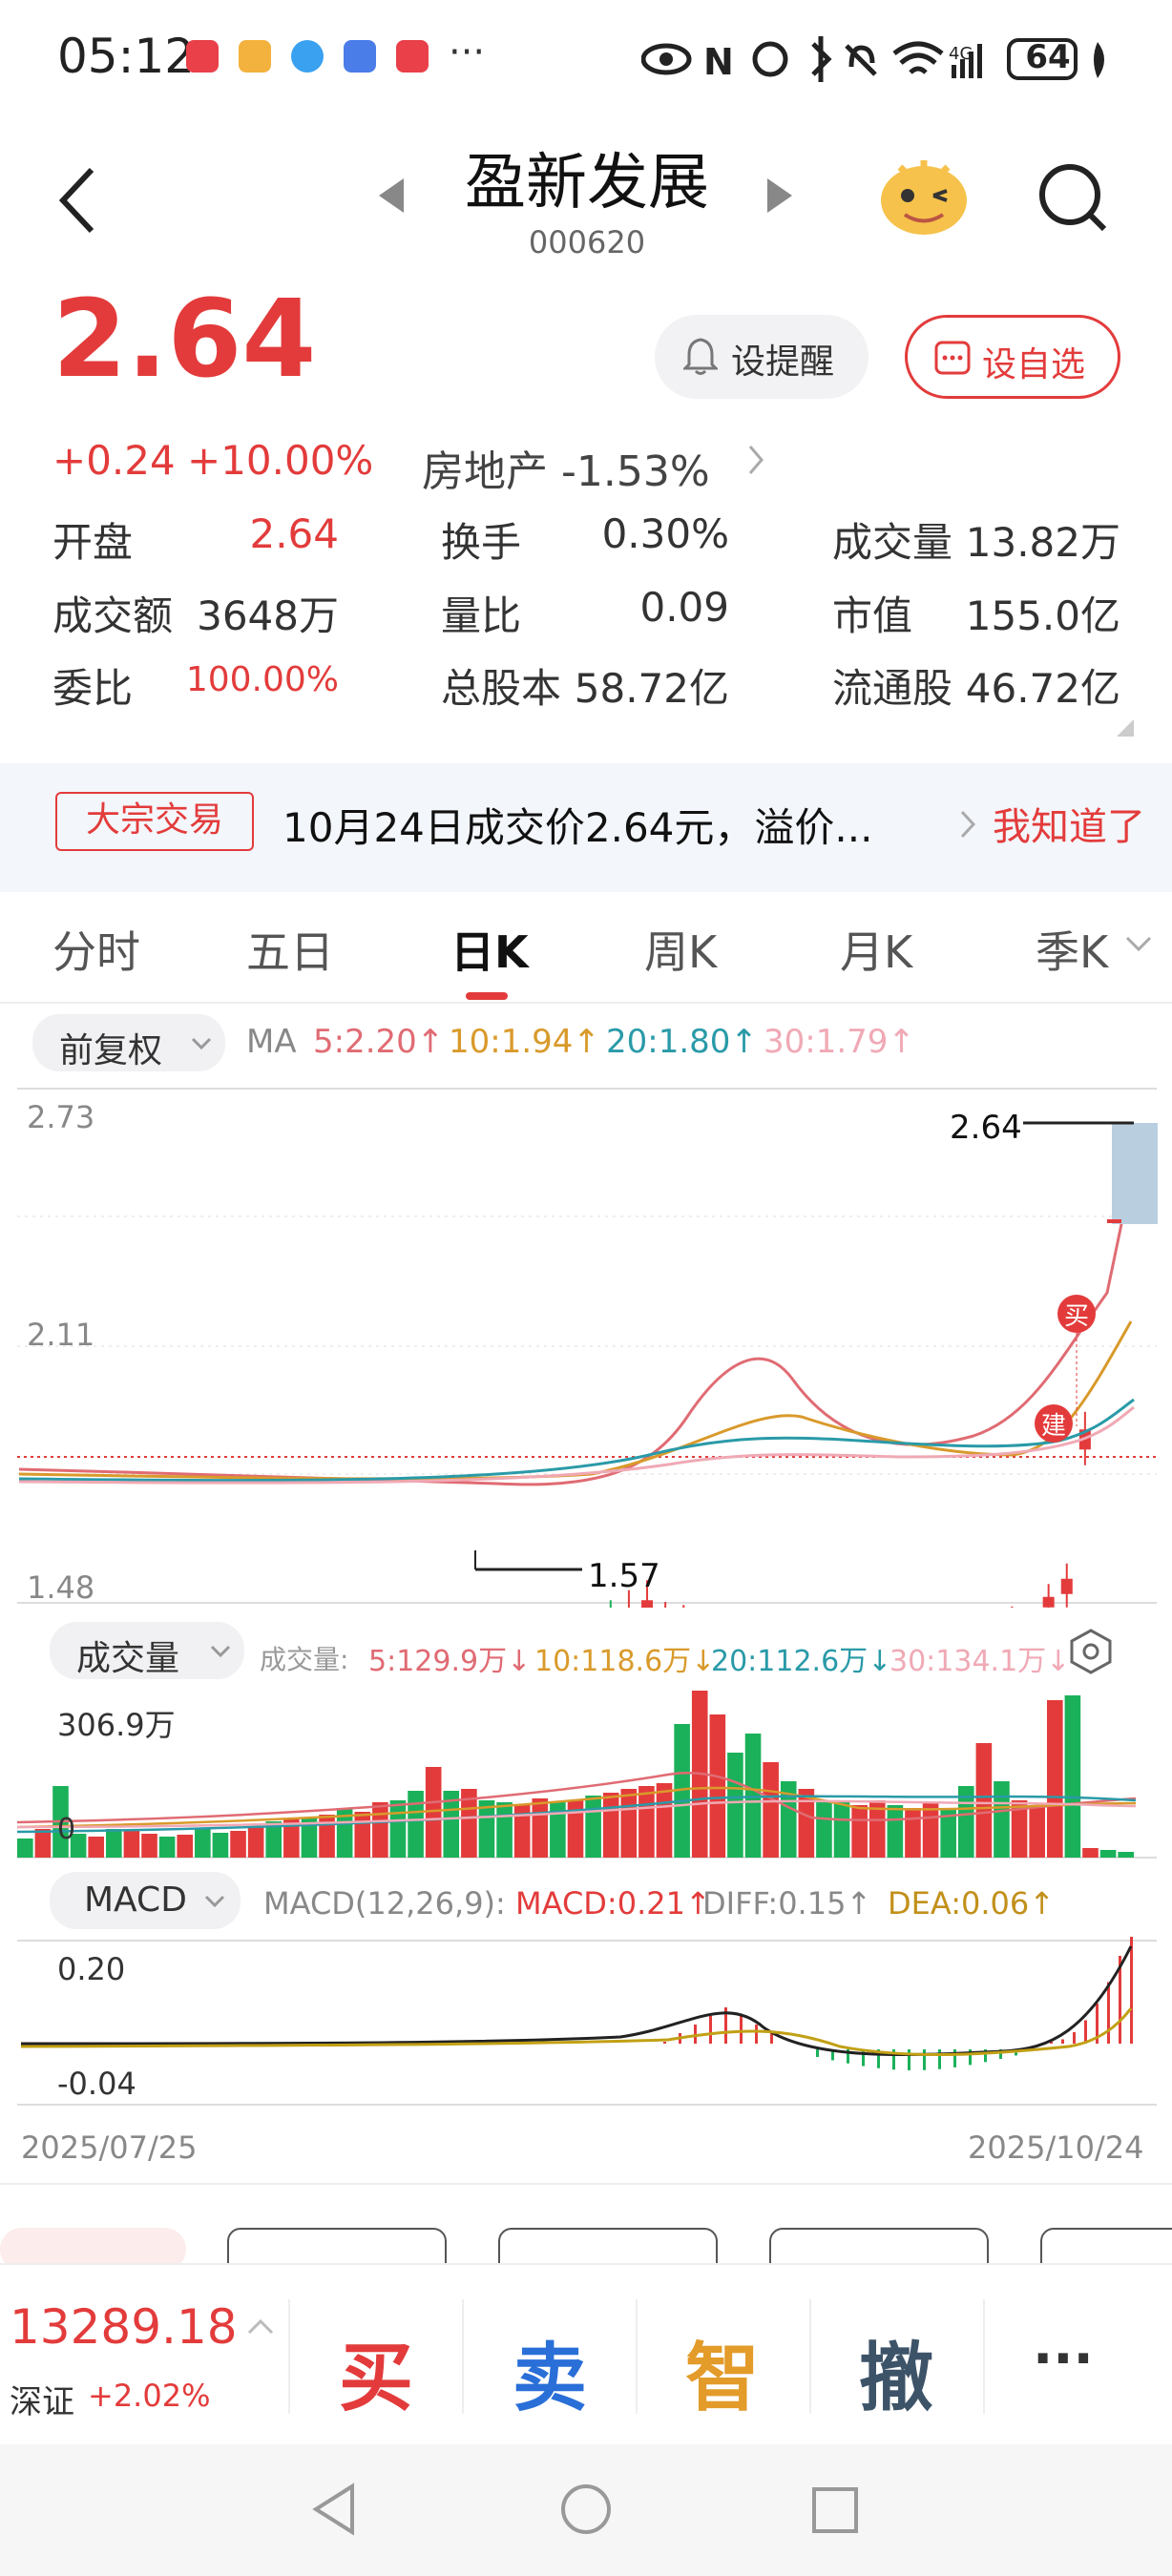  I want to click on candle, so click(1066, 1586).